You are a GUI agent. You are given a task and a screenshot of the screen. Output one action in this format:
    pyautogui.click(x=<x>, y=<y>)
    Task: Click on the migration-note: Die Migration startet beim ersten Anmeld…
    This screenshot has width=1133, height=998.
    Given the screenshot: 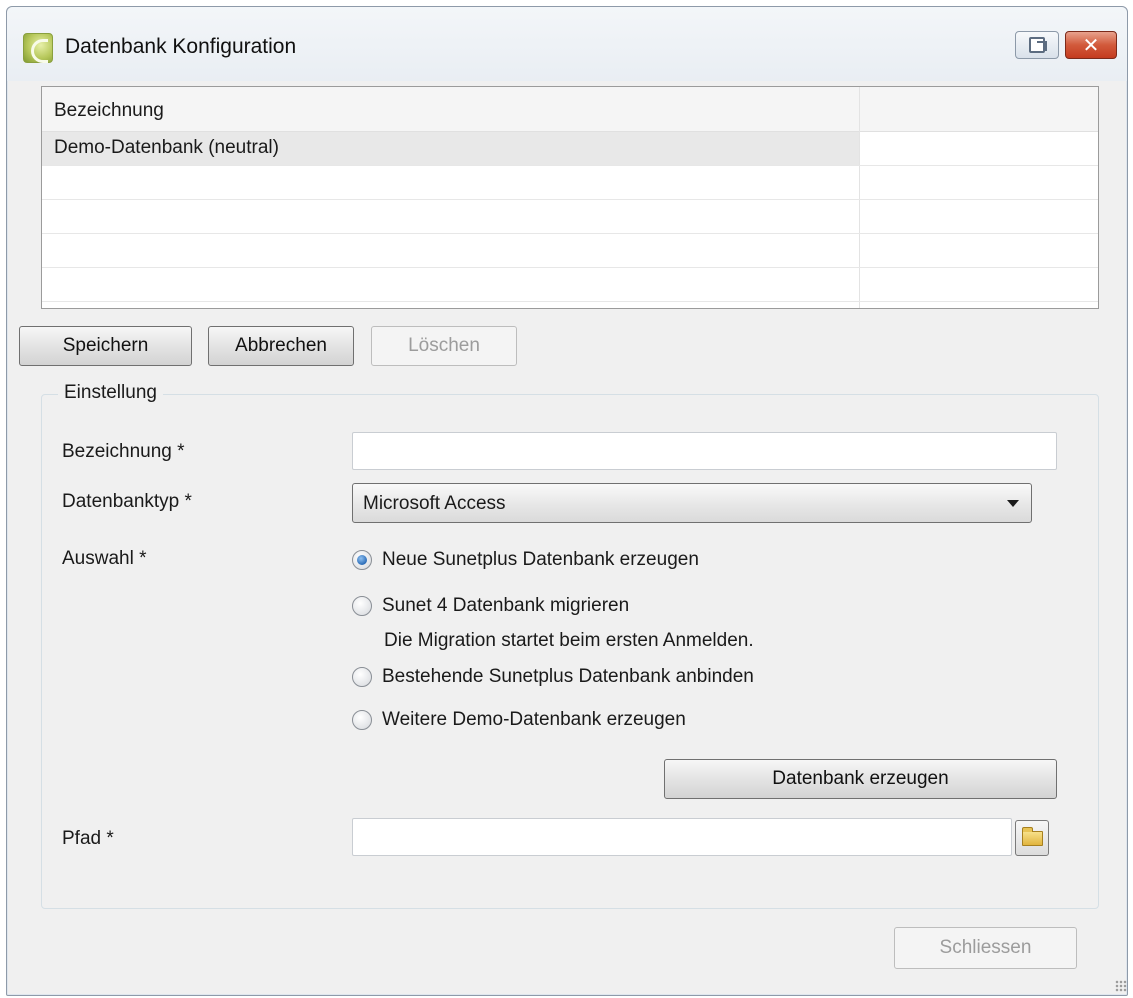 What is the action you would take?
    pyautogui.click(x=569, y=640)
    